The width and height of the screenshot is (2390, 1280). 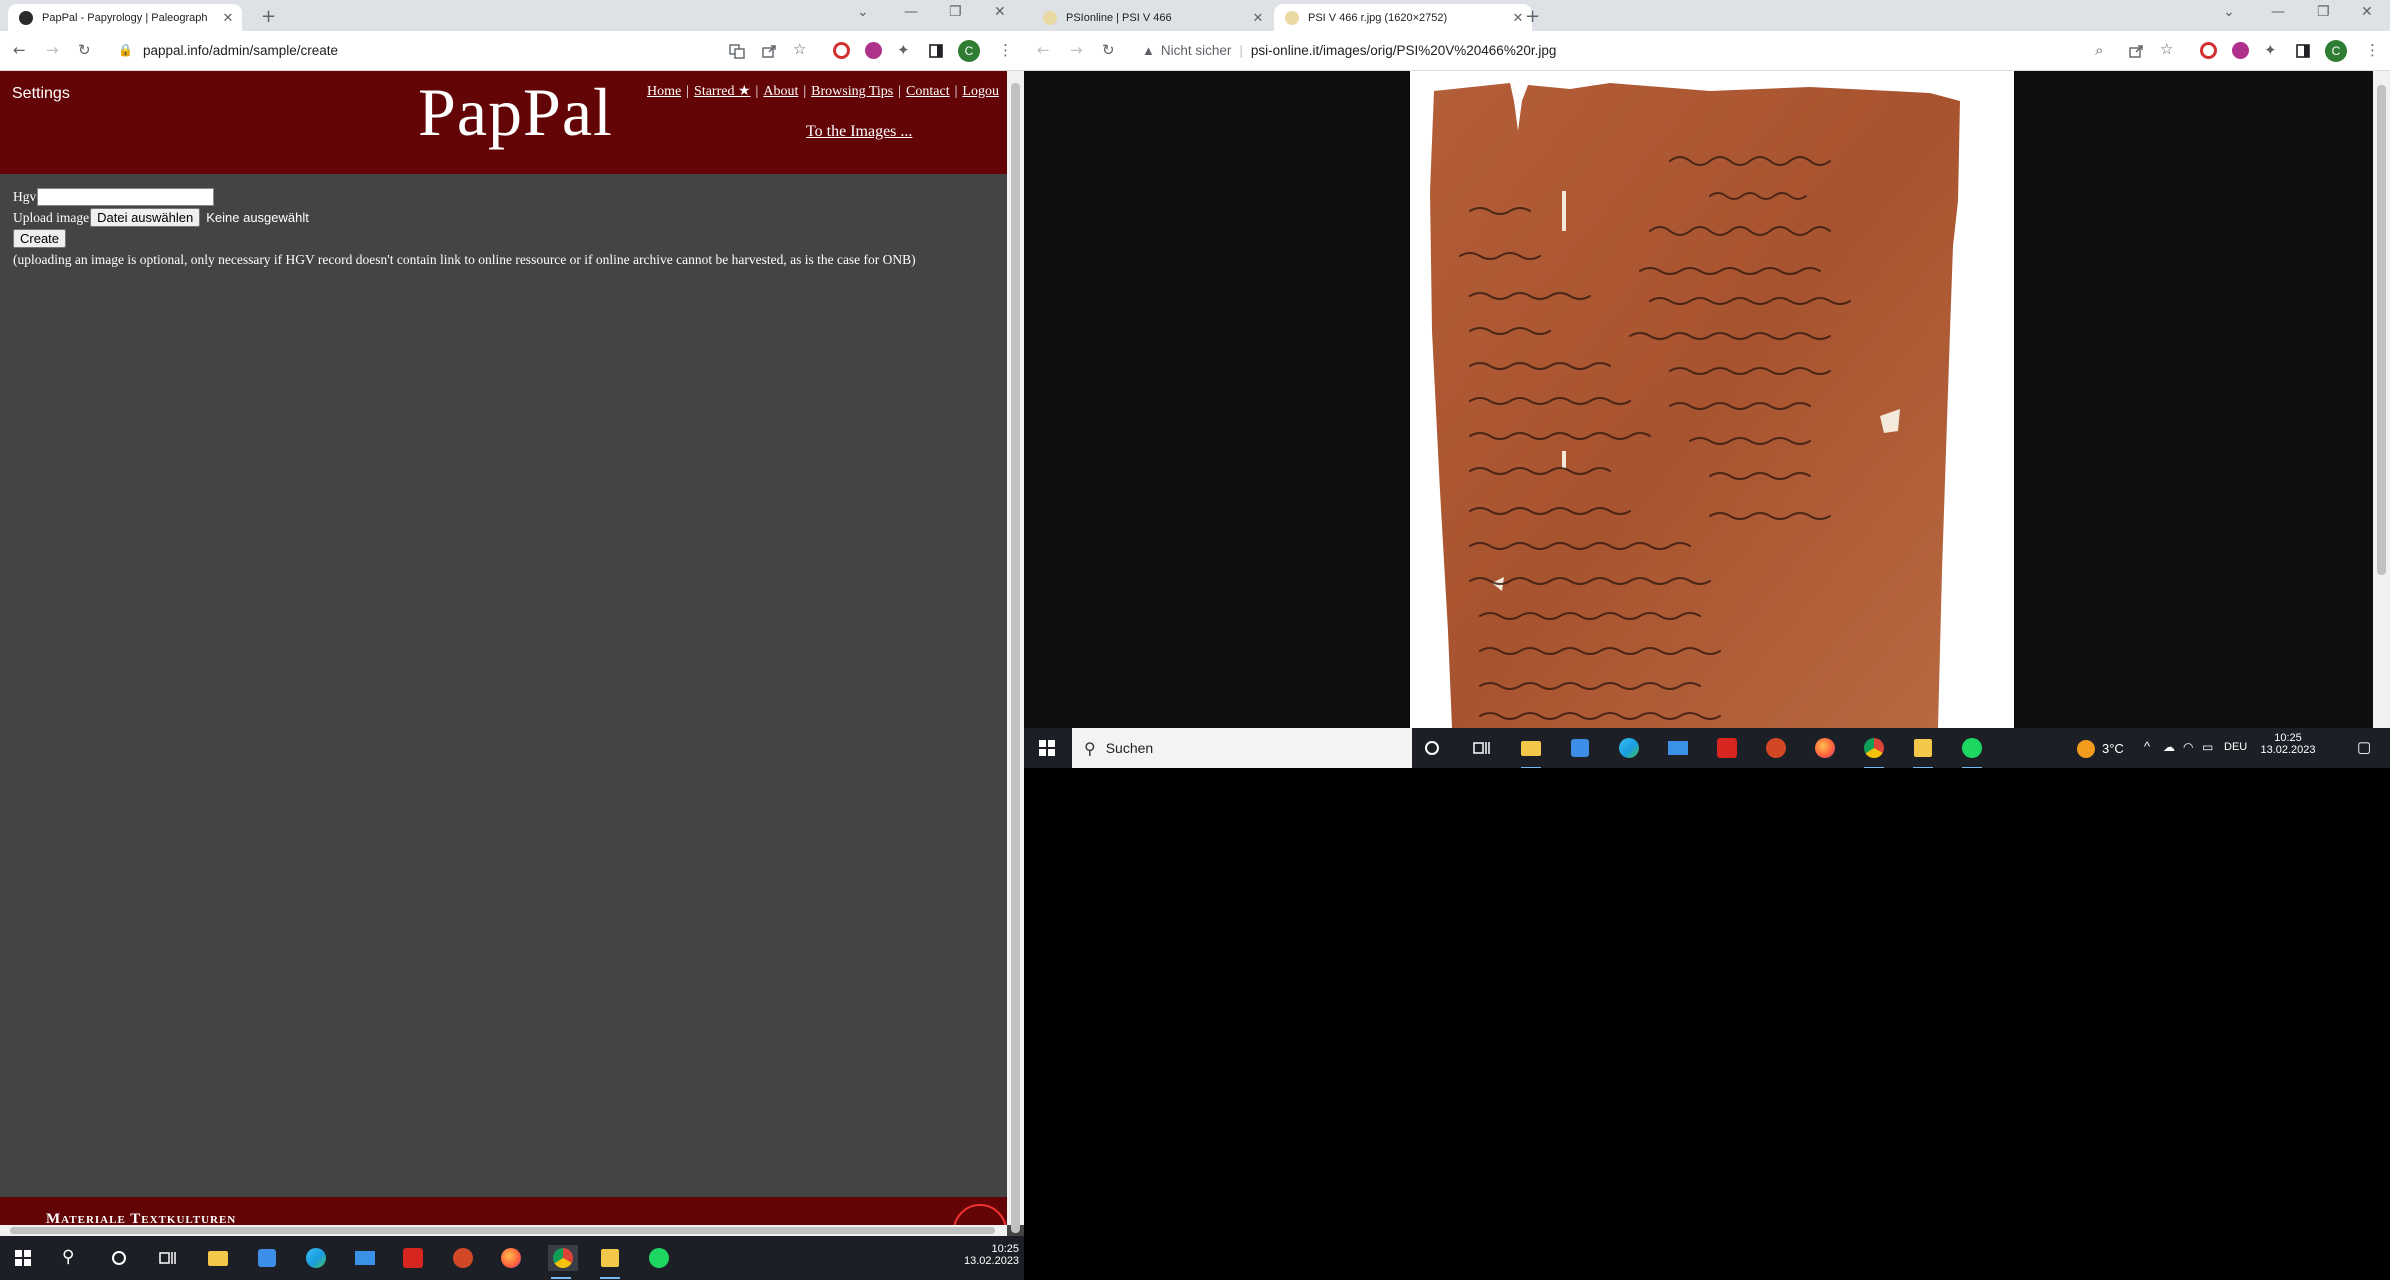 What do you see at coordinates (41, 94) in the screenshot?
I see `settings-link: Settings` at bounding box center [41, 94].